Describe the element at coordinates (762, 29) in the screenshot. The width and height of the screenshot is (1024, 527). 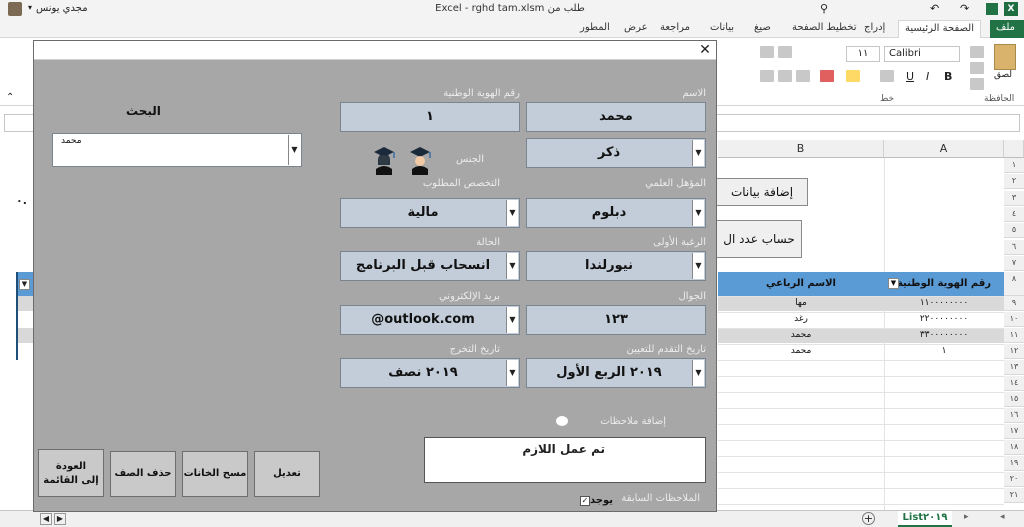
I see `tab-formulas: صيغ` at that location.